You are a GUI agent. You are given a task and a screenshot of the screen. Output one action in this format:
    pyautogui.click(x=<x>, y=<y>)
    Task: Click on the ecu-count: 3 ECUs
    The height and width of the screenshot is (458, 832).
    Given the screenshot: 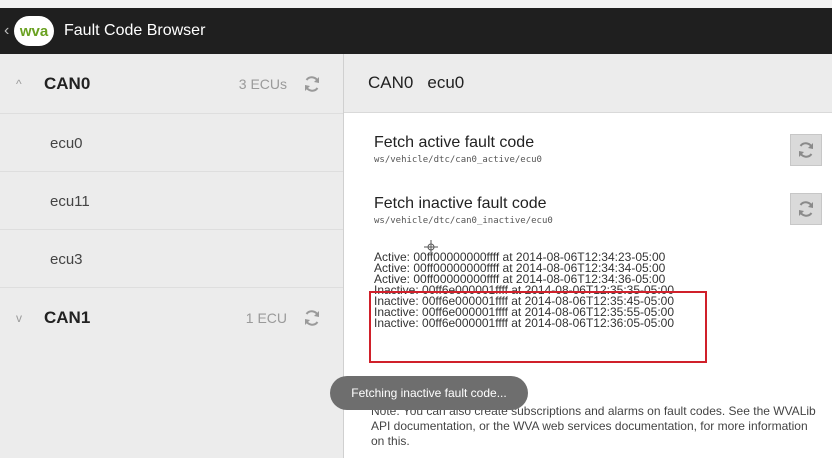 What is the action you would take?
    pyautogui.click(x=262, y=83)
    